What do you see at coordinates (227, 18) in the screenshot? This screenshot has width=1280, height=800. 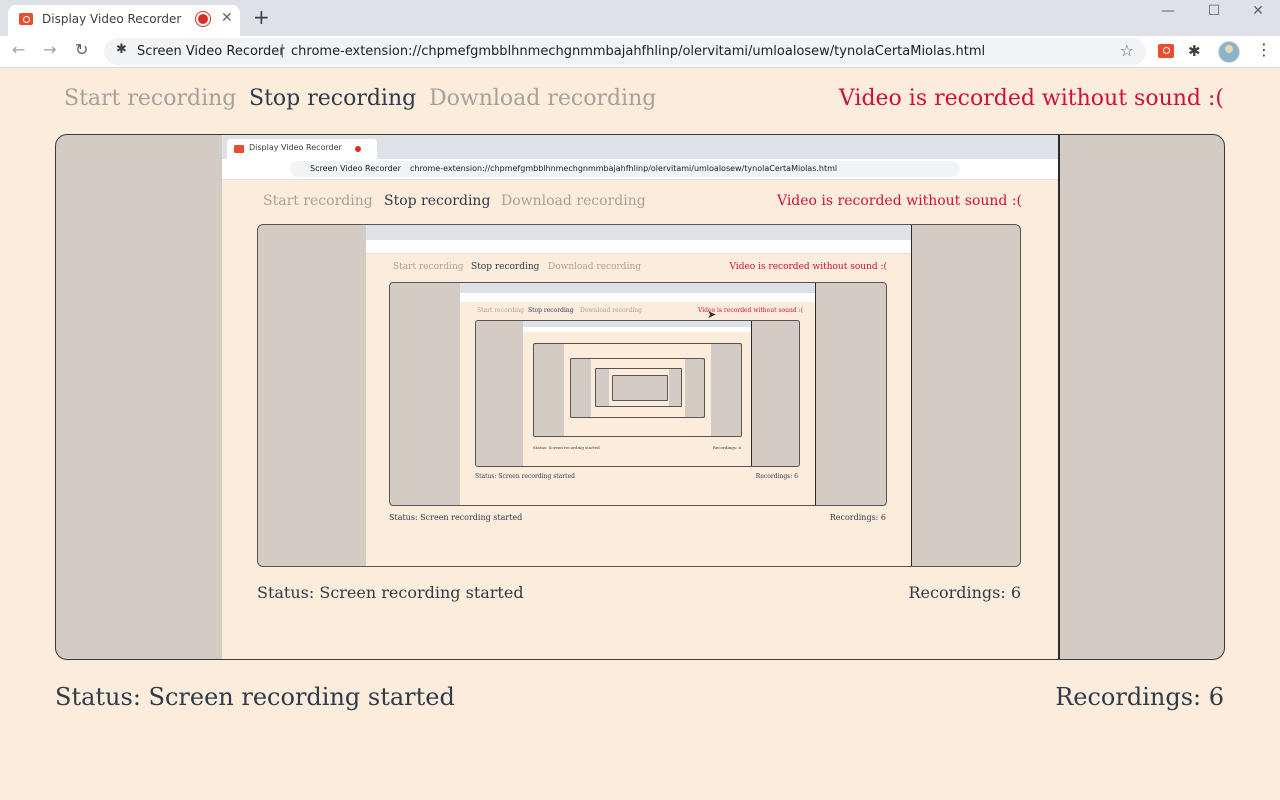 I see `tab-close-icon: ✕` at bounding box center [227, 18].